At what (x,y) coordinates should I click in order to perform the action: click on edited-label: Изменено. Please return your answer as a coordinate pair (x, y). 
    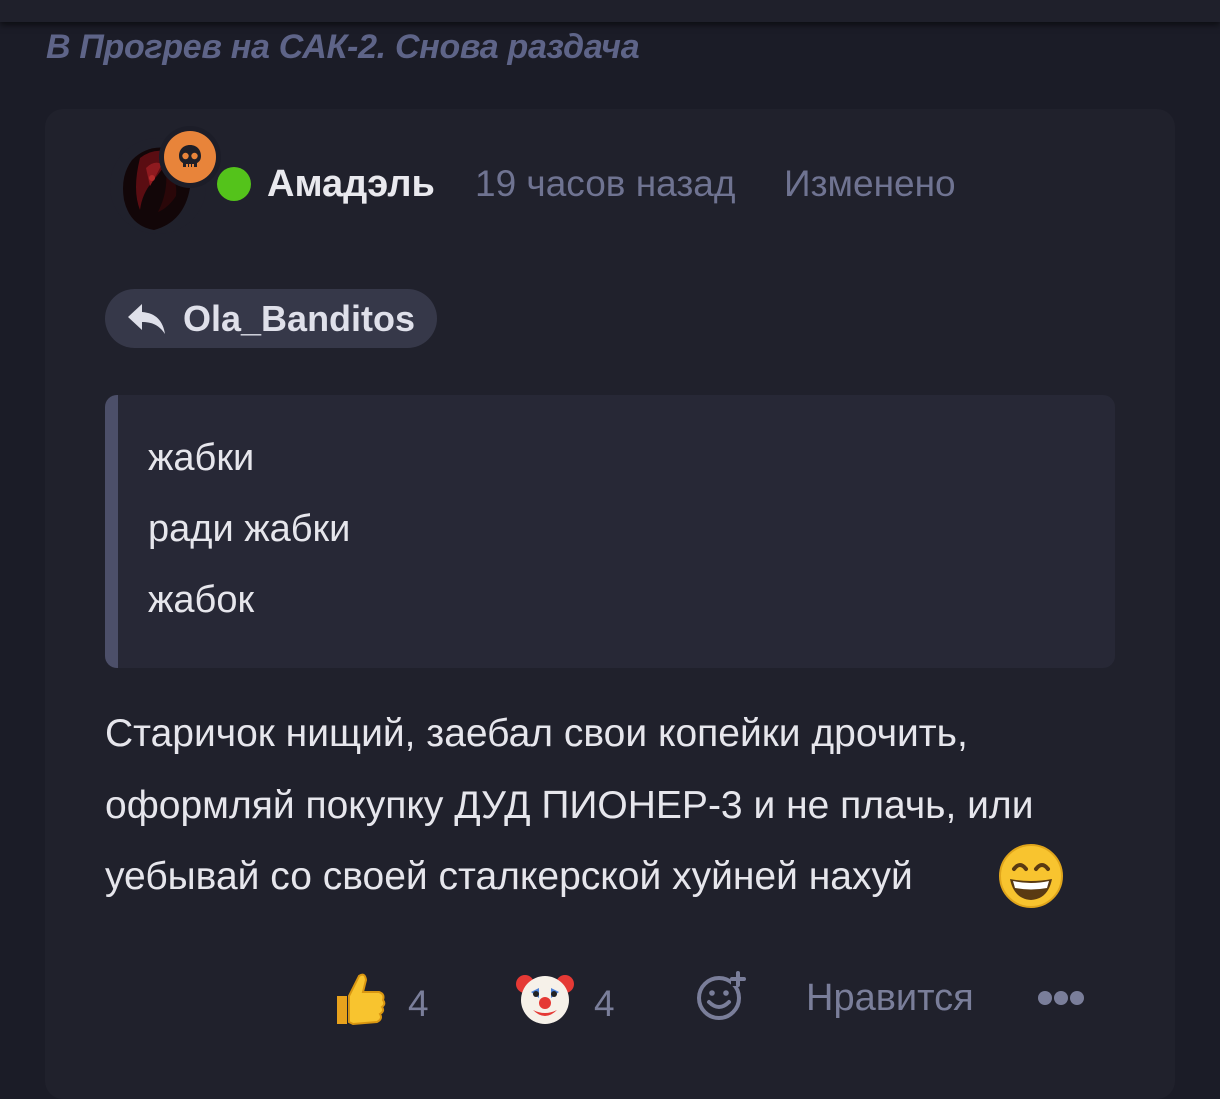
    Looking at the image, I should click on (870, 183).